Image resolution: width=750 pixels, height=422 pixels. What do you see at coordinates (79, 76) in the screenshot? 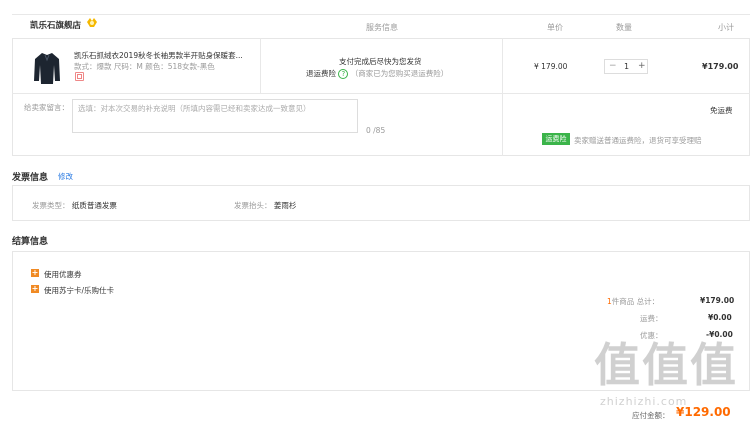
I see `return-policy-icon` at bounding box center [79, 76].